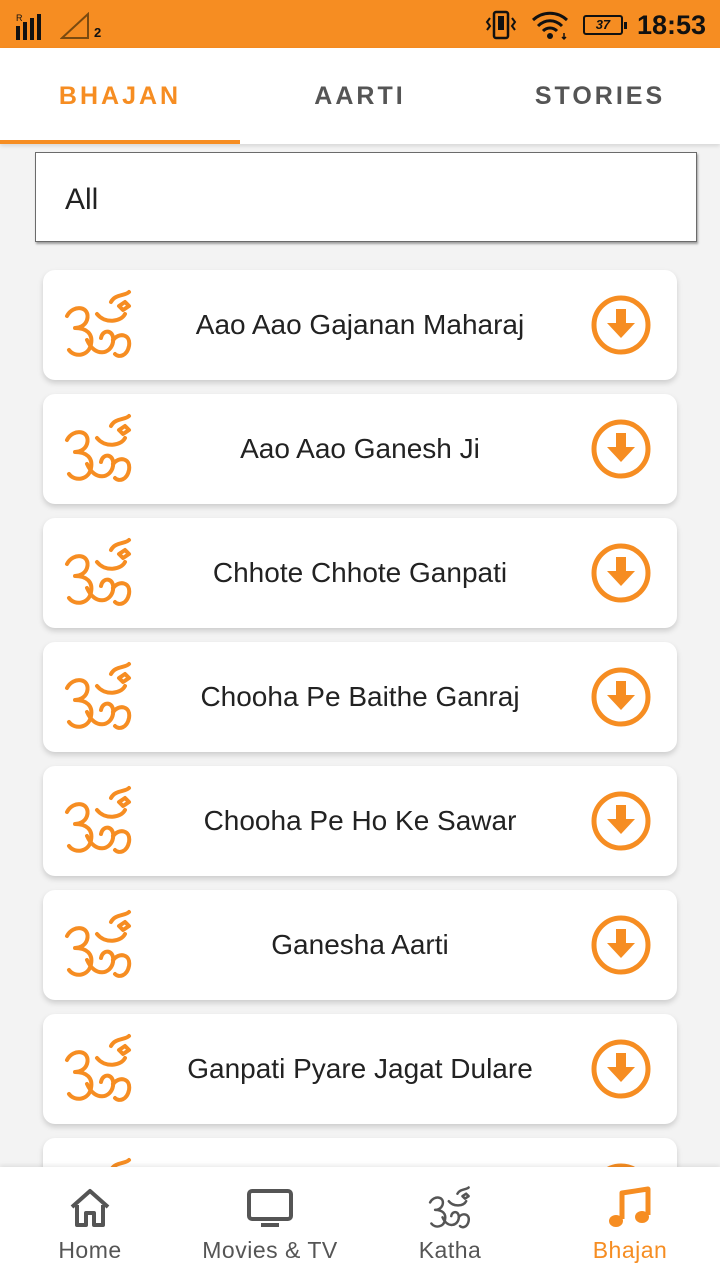 Image resolution: width=720 pixels, height=1280 pixels. I want to click on battery-icon: 37, so click(604, 25).